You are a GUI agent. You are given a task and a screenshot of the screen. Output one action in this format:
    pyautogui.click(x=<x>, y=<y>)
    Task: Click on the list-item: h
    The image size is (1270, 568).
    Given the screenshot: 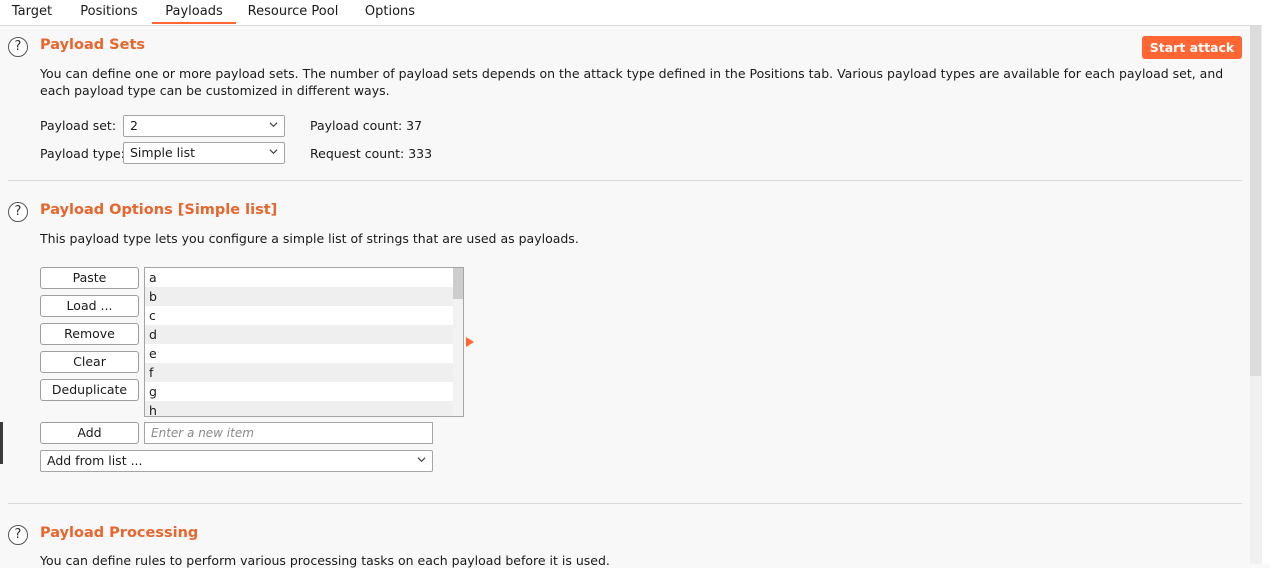 What is the action you would take?
    pyautogui.click(x=299, y=408)
    